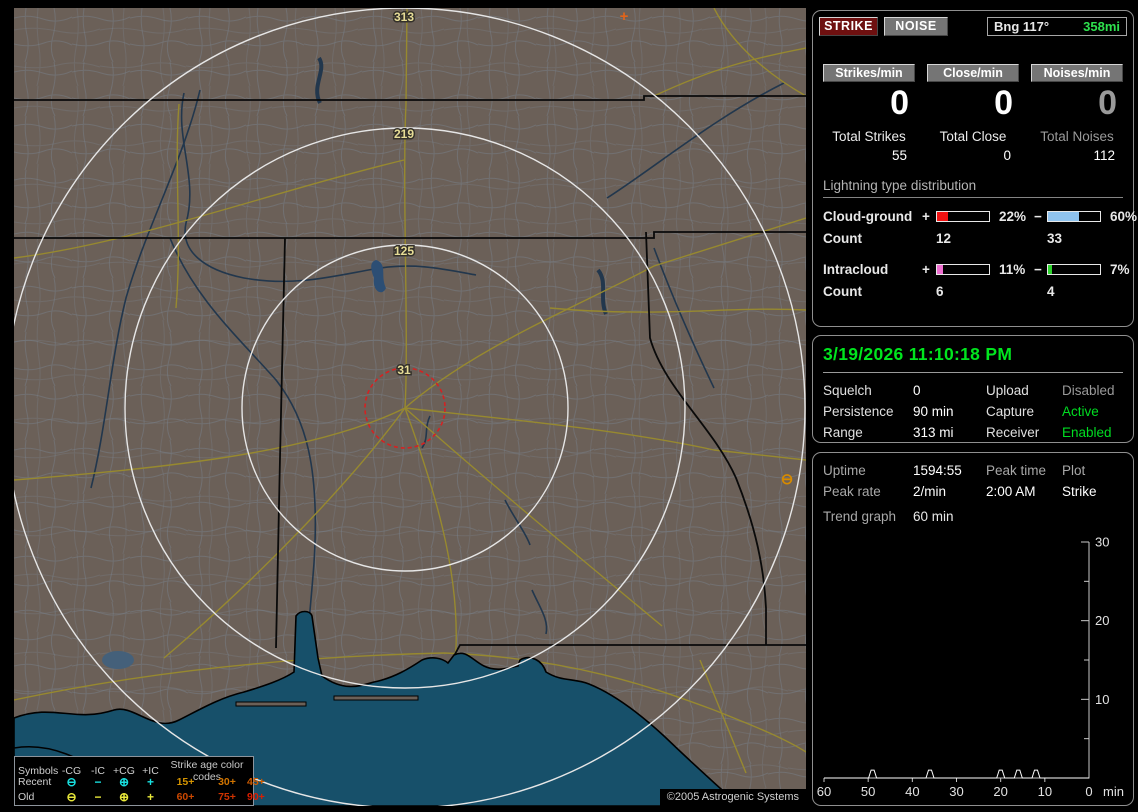 The height and width of the screenshot is (812, 1138). What do you see at coordinates (944, 238) in the screenshot?
I see `cg-plus-count: 12` at bounding box center [944, 238].